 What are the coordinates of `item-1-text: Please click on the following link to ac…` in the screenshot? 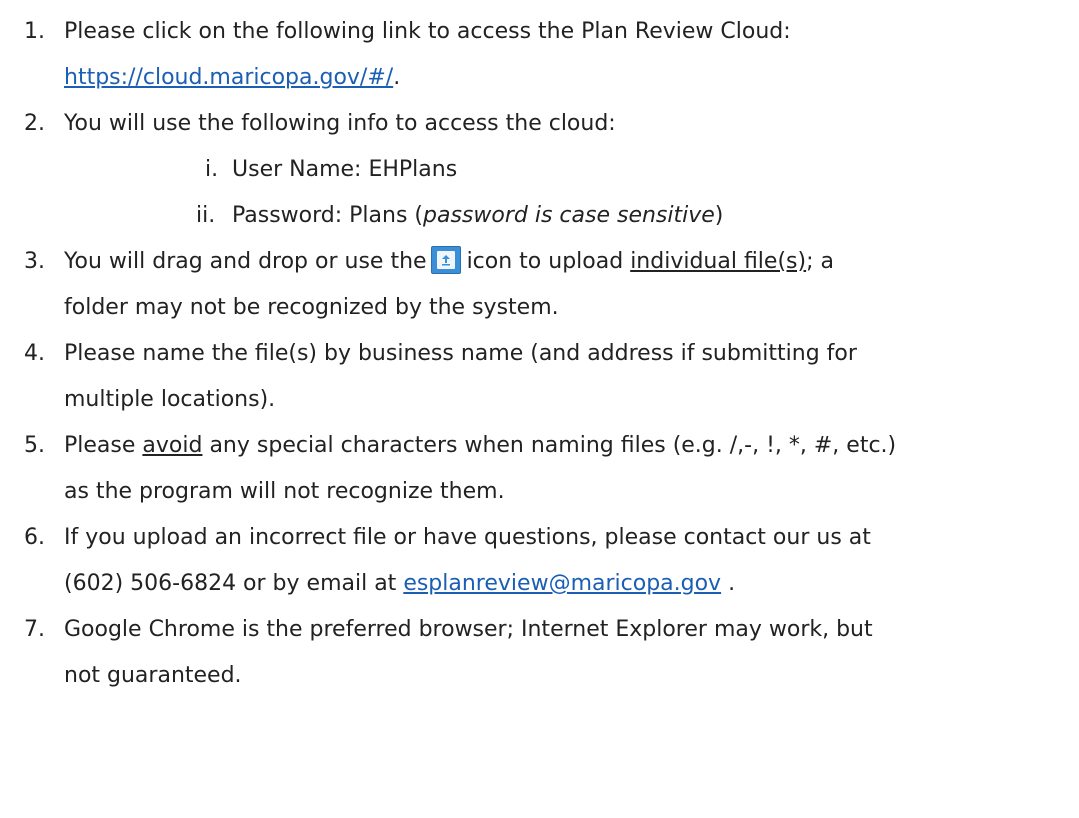 It's located at (427, 31).